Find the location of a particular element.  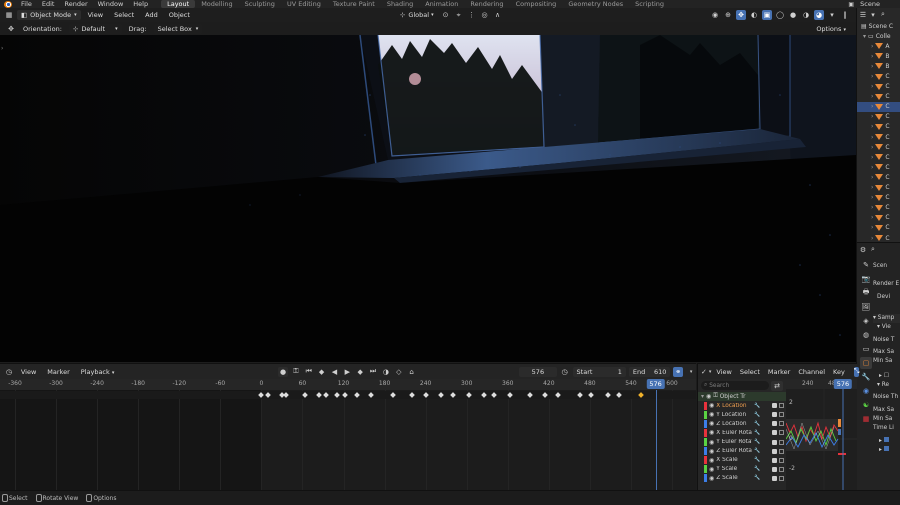

shading-options-icon: ▾ is located at coordinates (832, 15).